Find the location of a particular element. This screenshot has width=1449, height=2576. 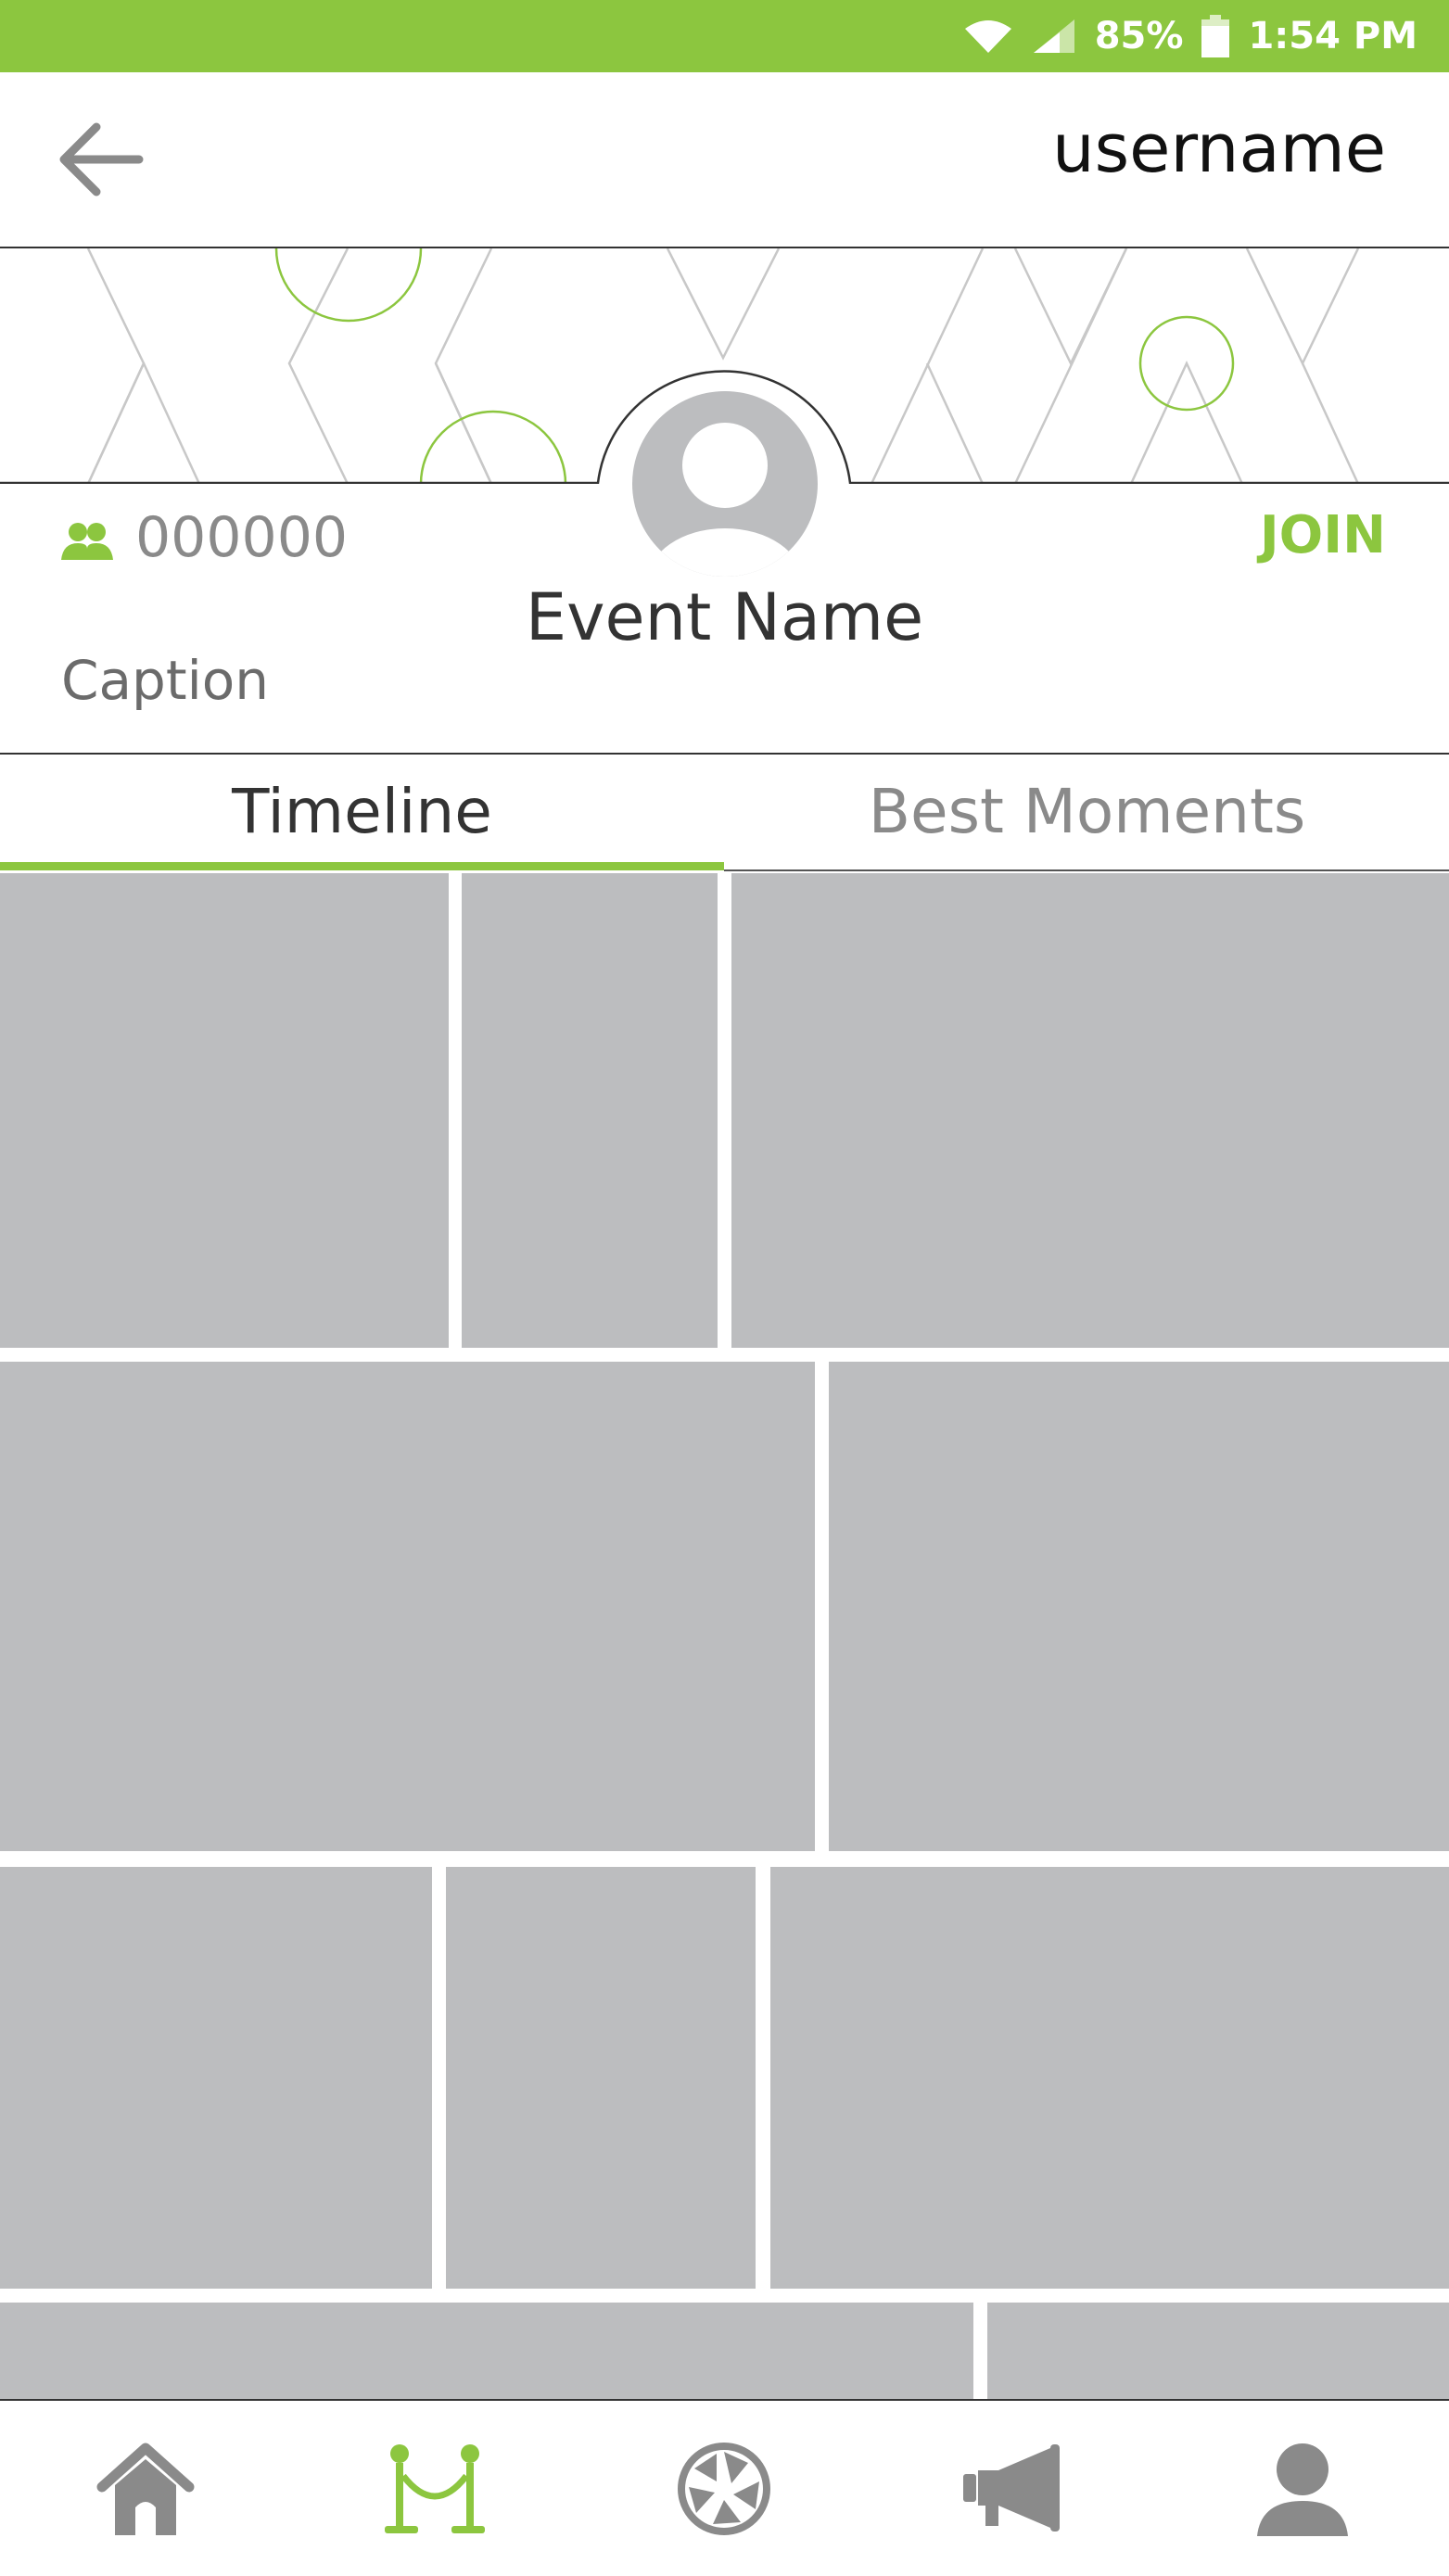

profile-icon is located at coordinates (1302, 2489).